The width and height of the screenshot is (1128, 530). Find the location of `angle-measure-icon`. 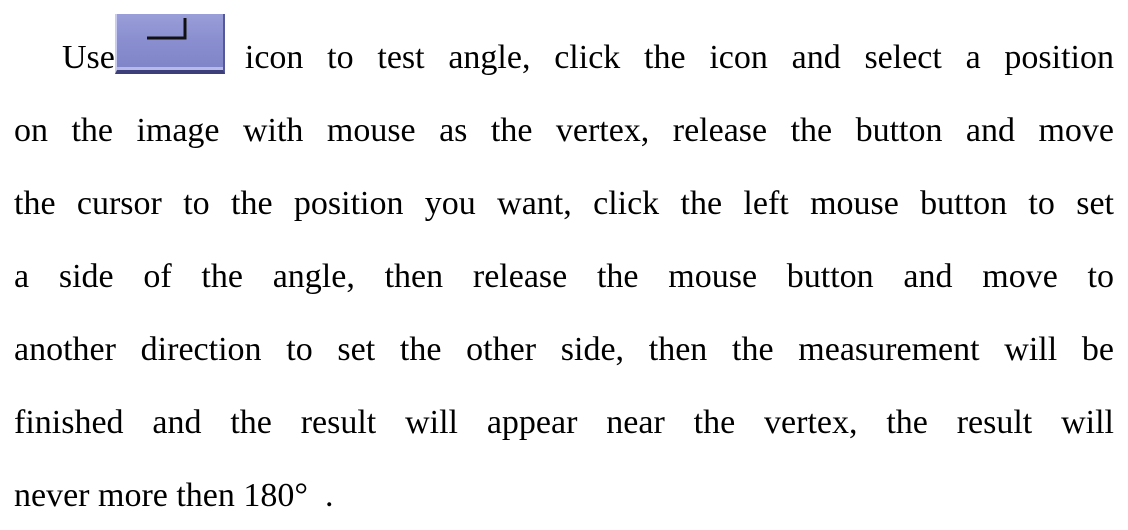

angle-measure-icon is located at coordinates (166, 29).